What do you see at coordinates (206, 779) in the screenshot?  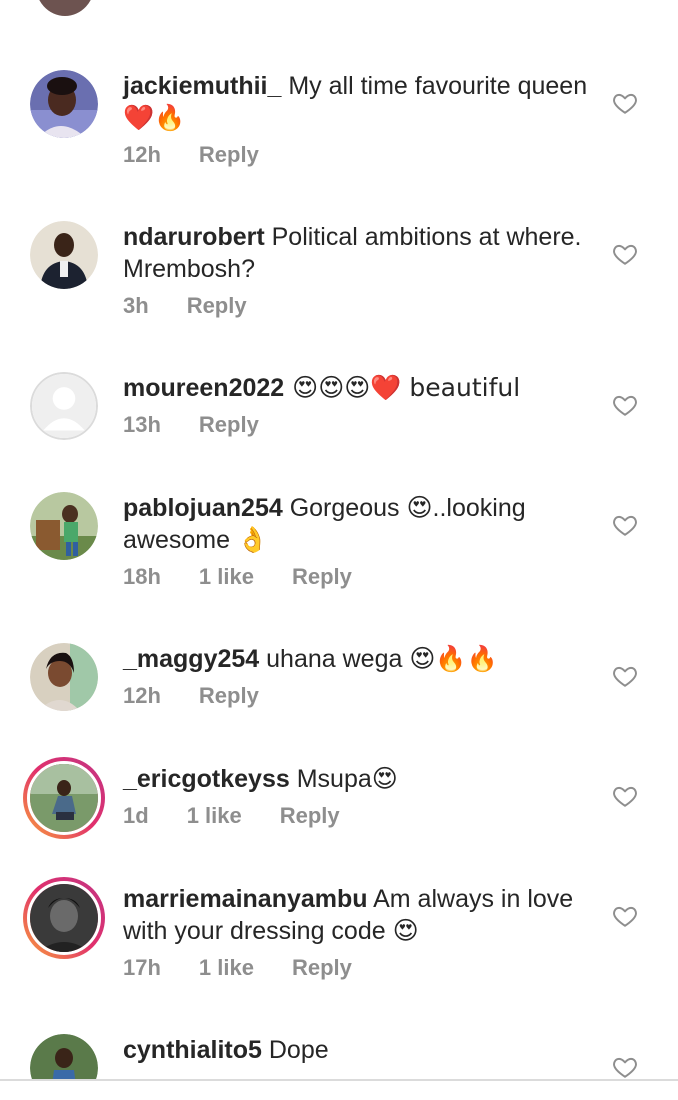 I see `comment-username: _ericgotkeyss` at bounding box center [206, 779].